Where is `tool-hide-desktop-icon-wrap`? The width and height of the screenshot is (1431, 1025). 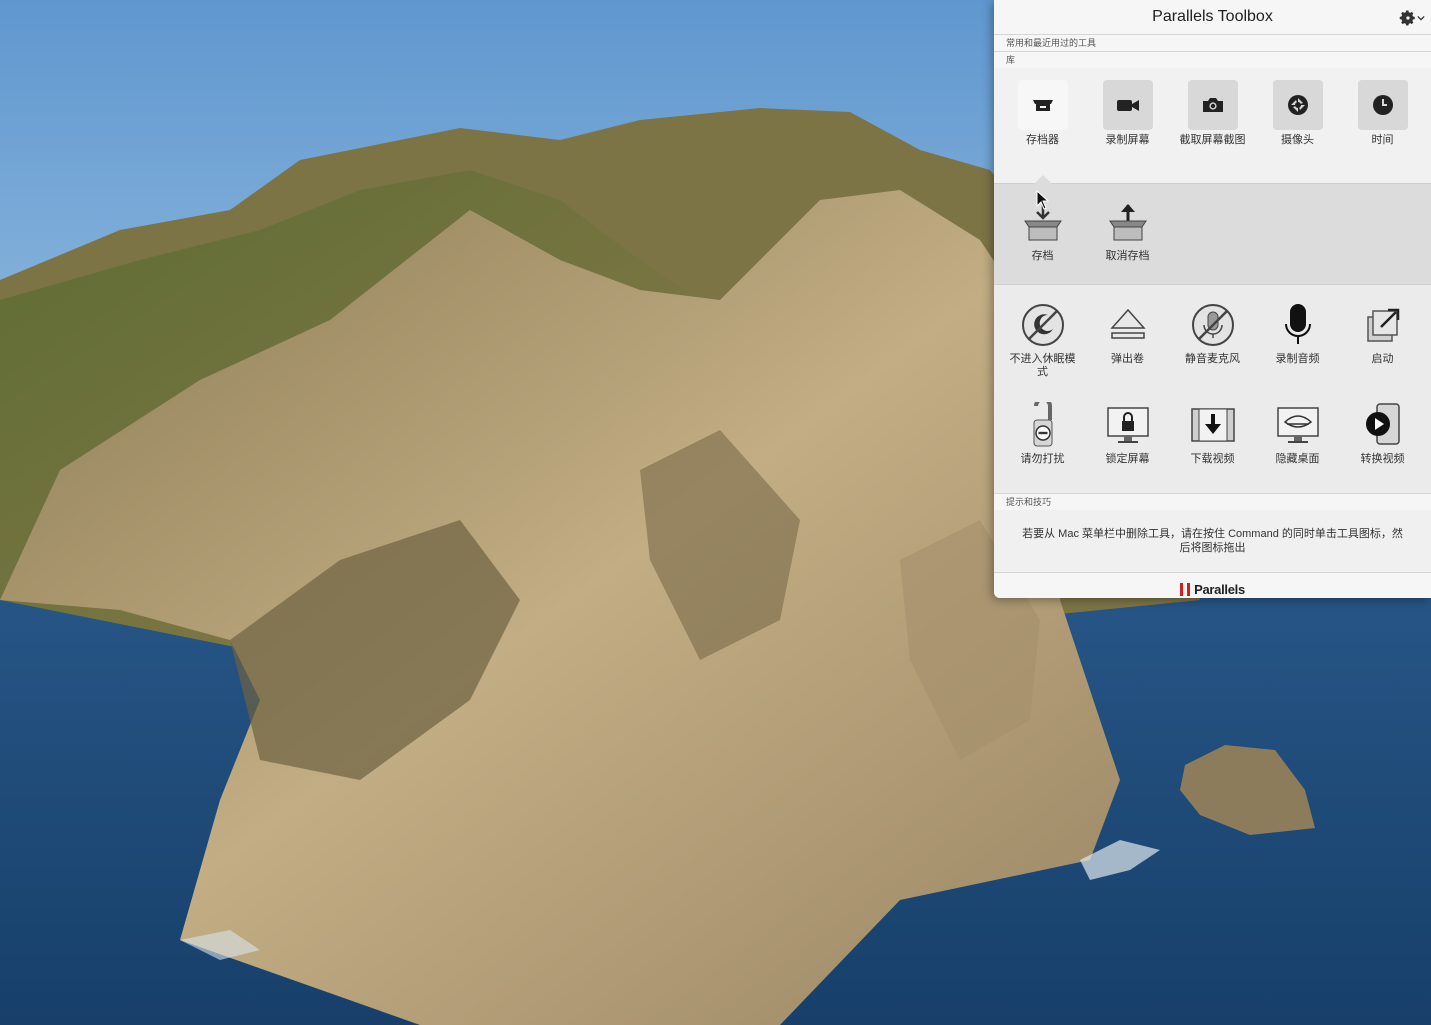
tool-hide-desktop-icon-wrap is located at coordinates (1298, 425).